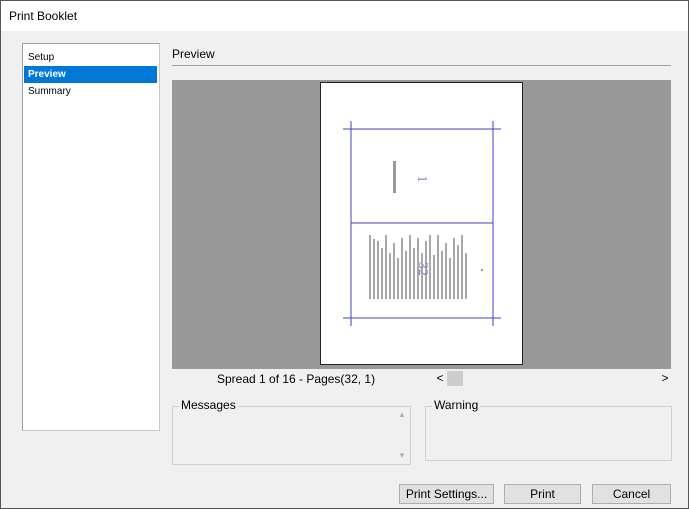 The height and width of the screenshot is (509, 689). Describe the element at coordinates (402, 455) in the screenshot. I see `scroll-down-icon: ▼` at that location.